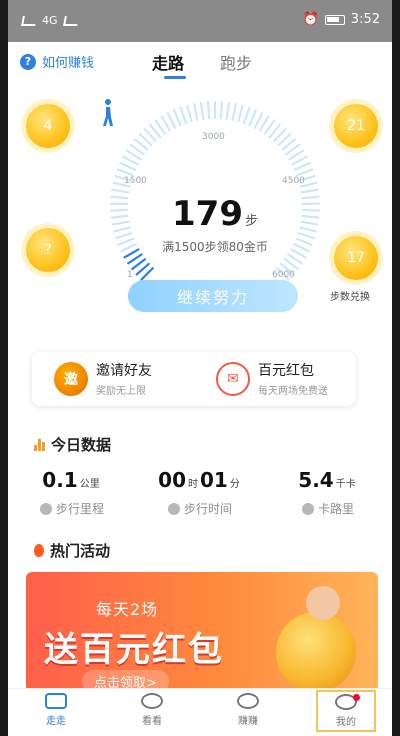 This screenshot has width=400, height=736. Describe the element at coordinates (173, 508) in the screenshot. I see `clock-icon` at that location.